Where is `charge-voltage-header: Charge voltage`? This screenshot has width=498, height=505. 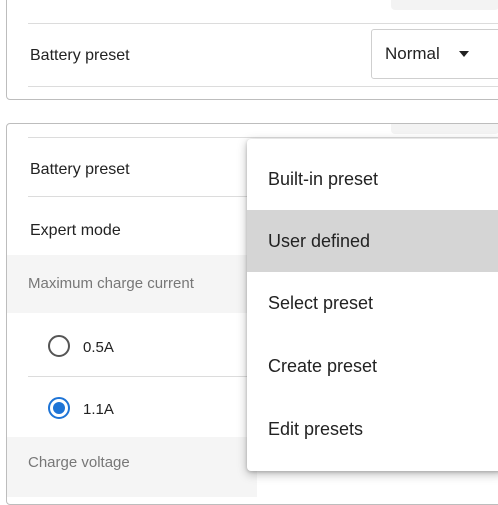
charge-voltage-header: Charge voltage is located at coordinates (79, 462).